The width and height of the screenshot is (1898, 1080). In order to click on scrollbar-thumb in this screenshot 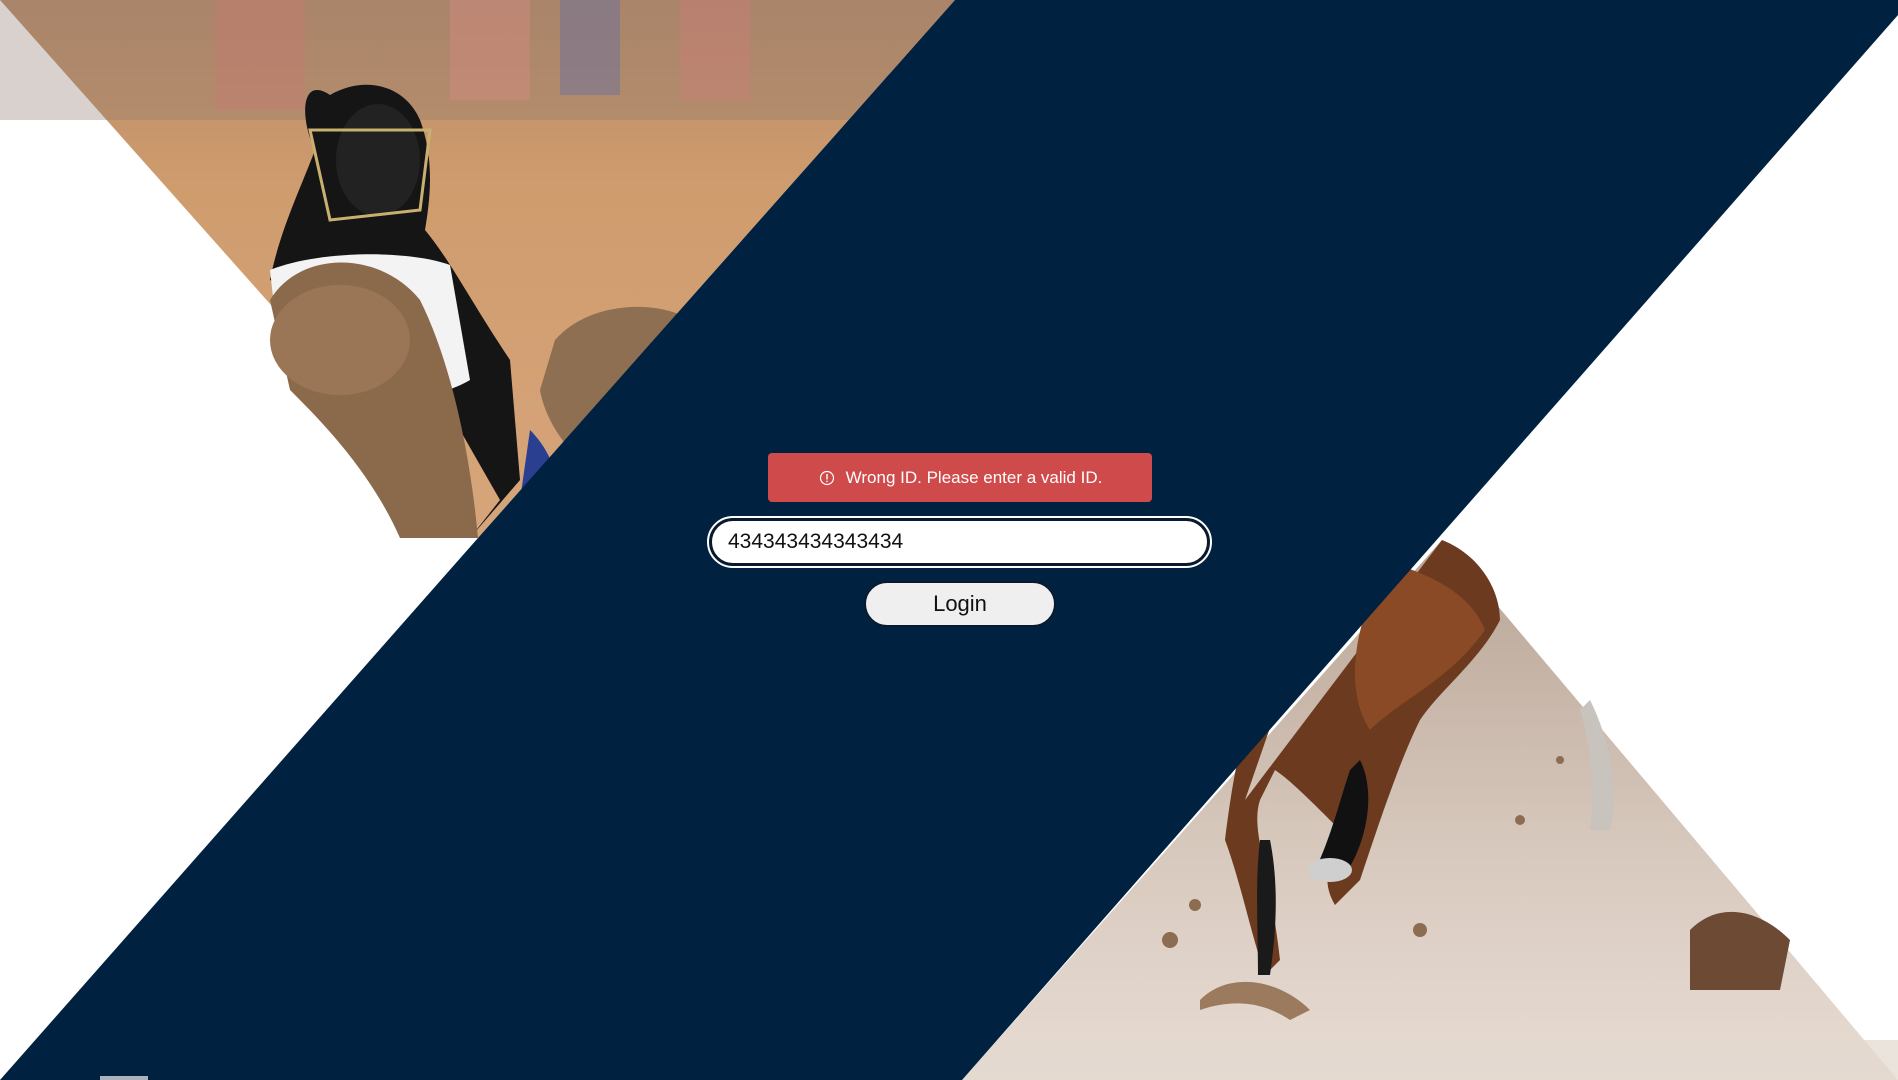, I will do `click(124, 1078)`.